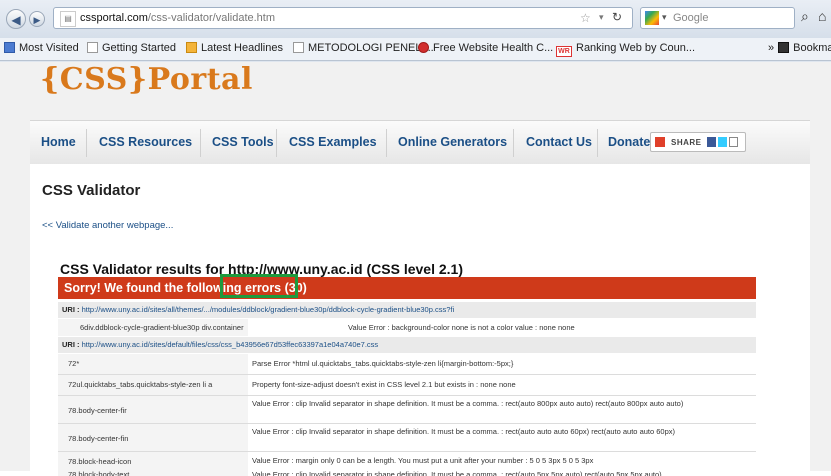  I want to click on nav-contact-us: Contact Us, so click(559, 142).